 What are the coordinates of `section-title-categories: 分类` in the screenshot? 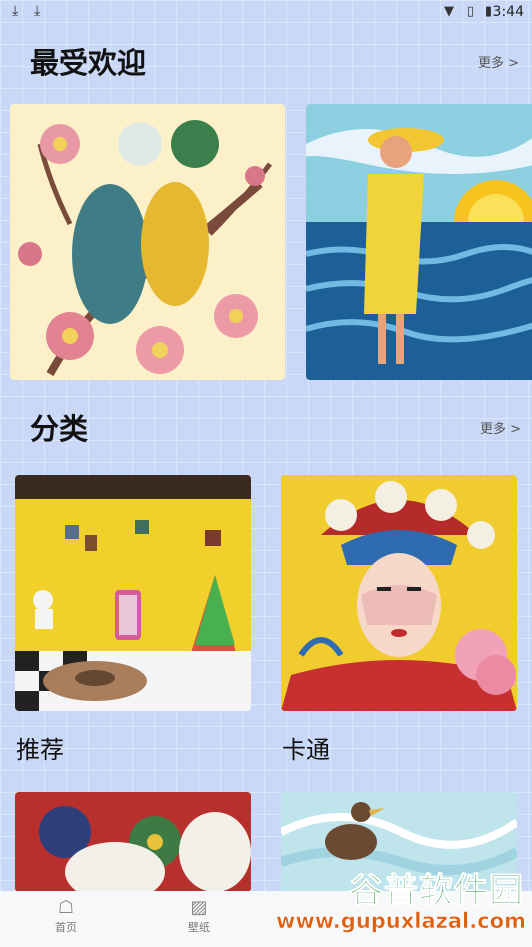 It's located at (59, 429).